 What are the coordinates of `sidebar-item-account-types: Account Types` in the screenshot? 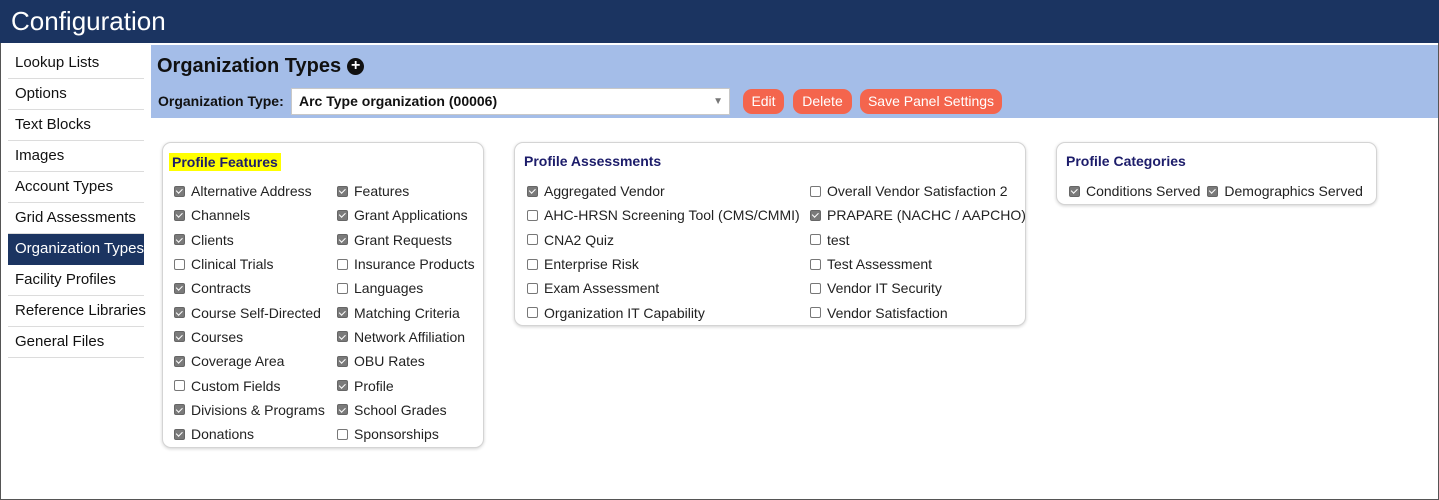 It's located at (76, 187).